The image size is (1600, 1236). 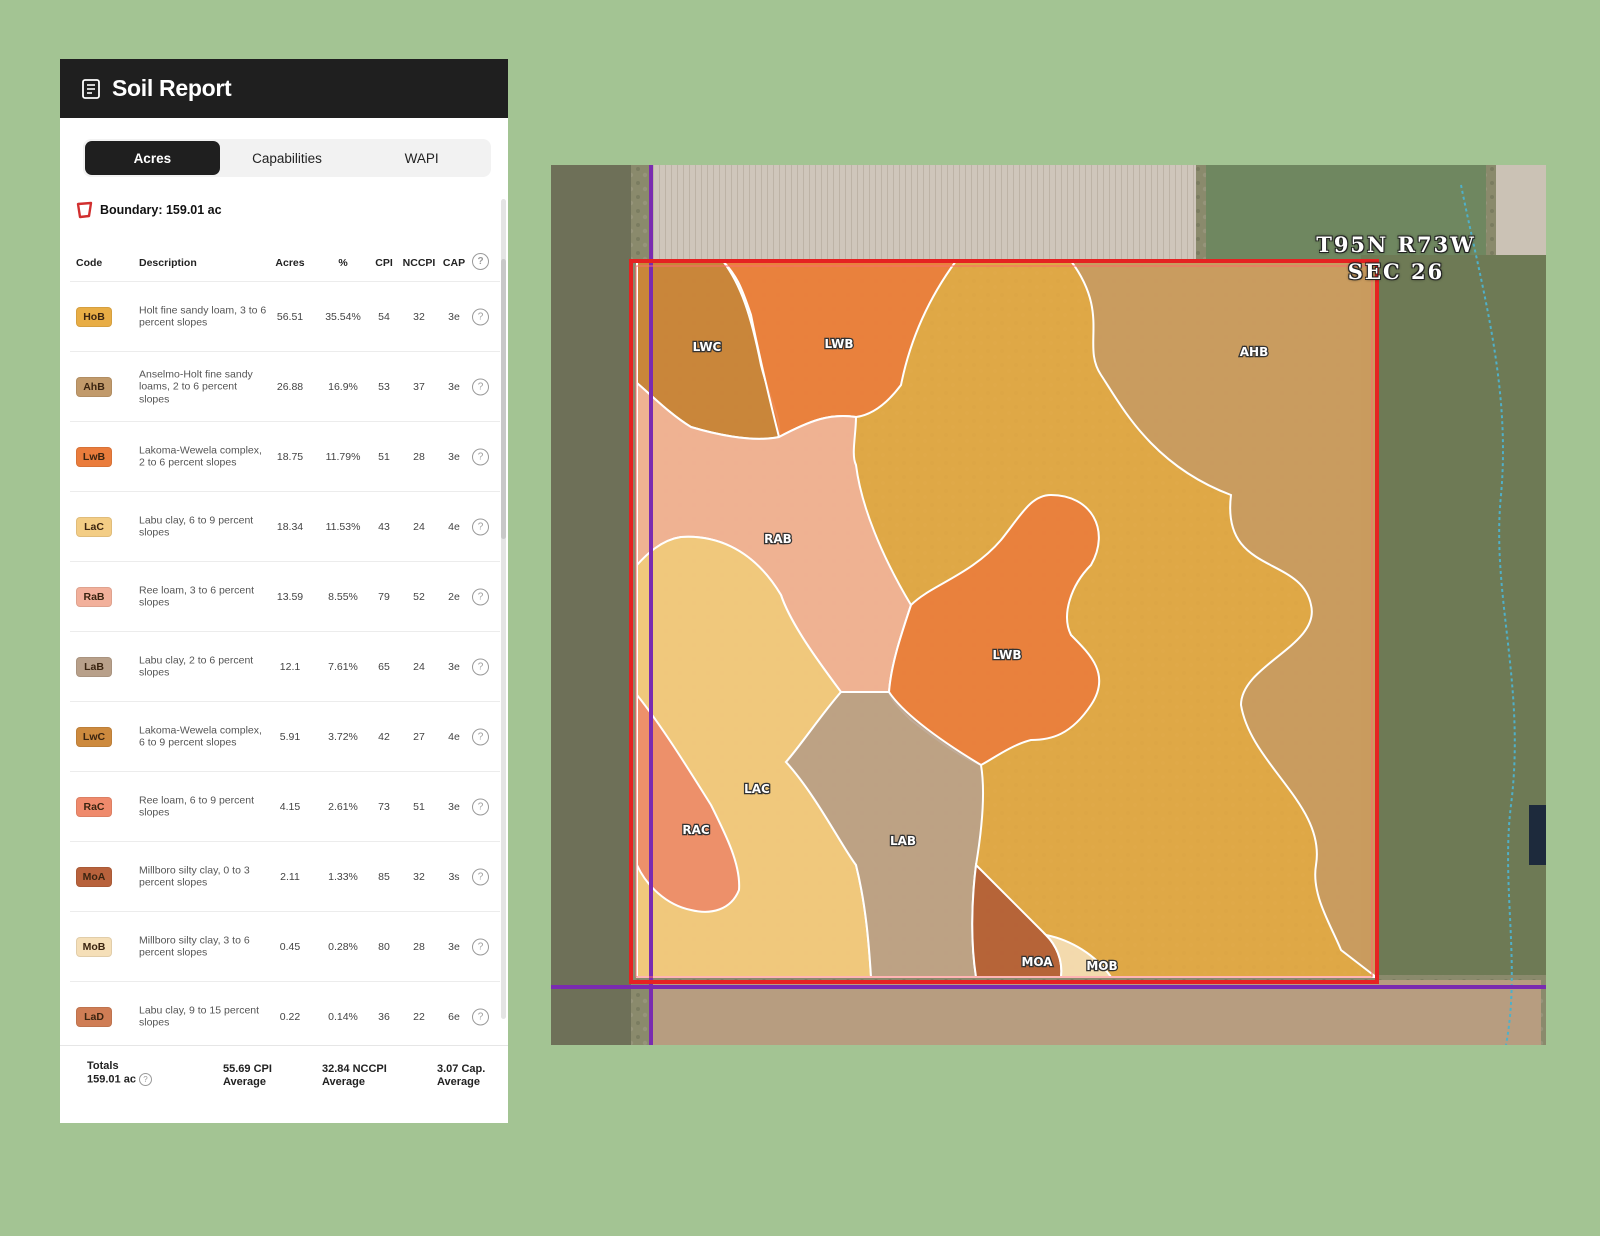 I want to click on totals-cap-value: 3.07 Cap., so click(x=461, y=1069).